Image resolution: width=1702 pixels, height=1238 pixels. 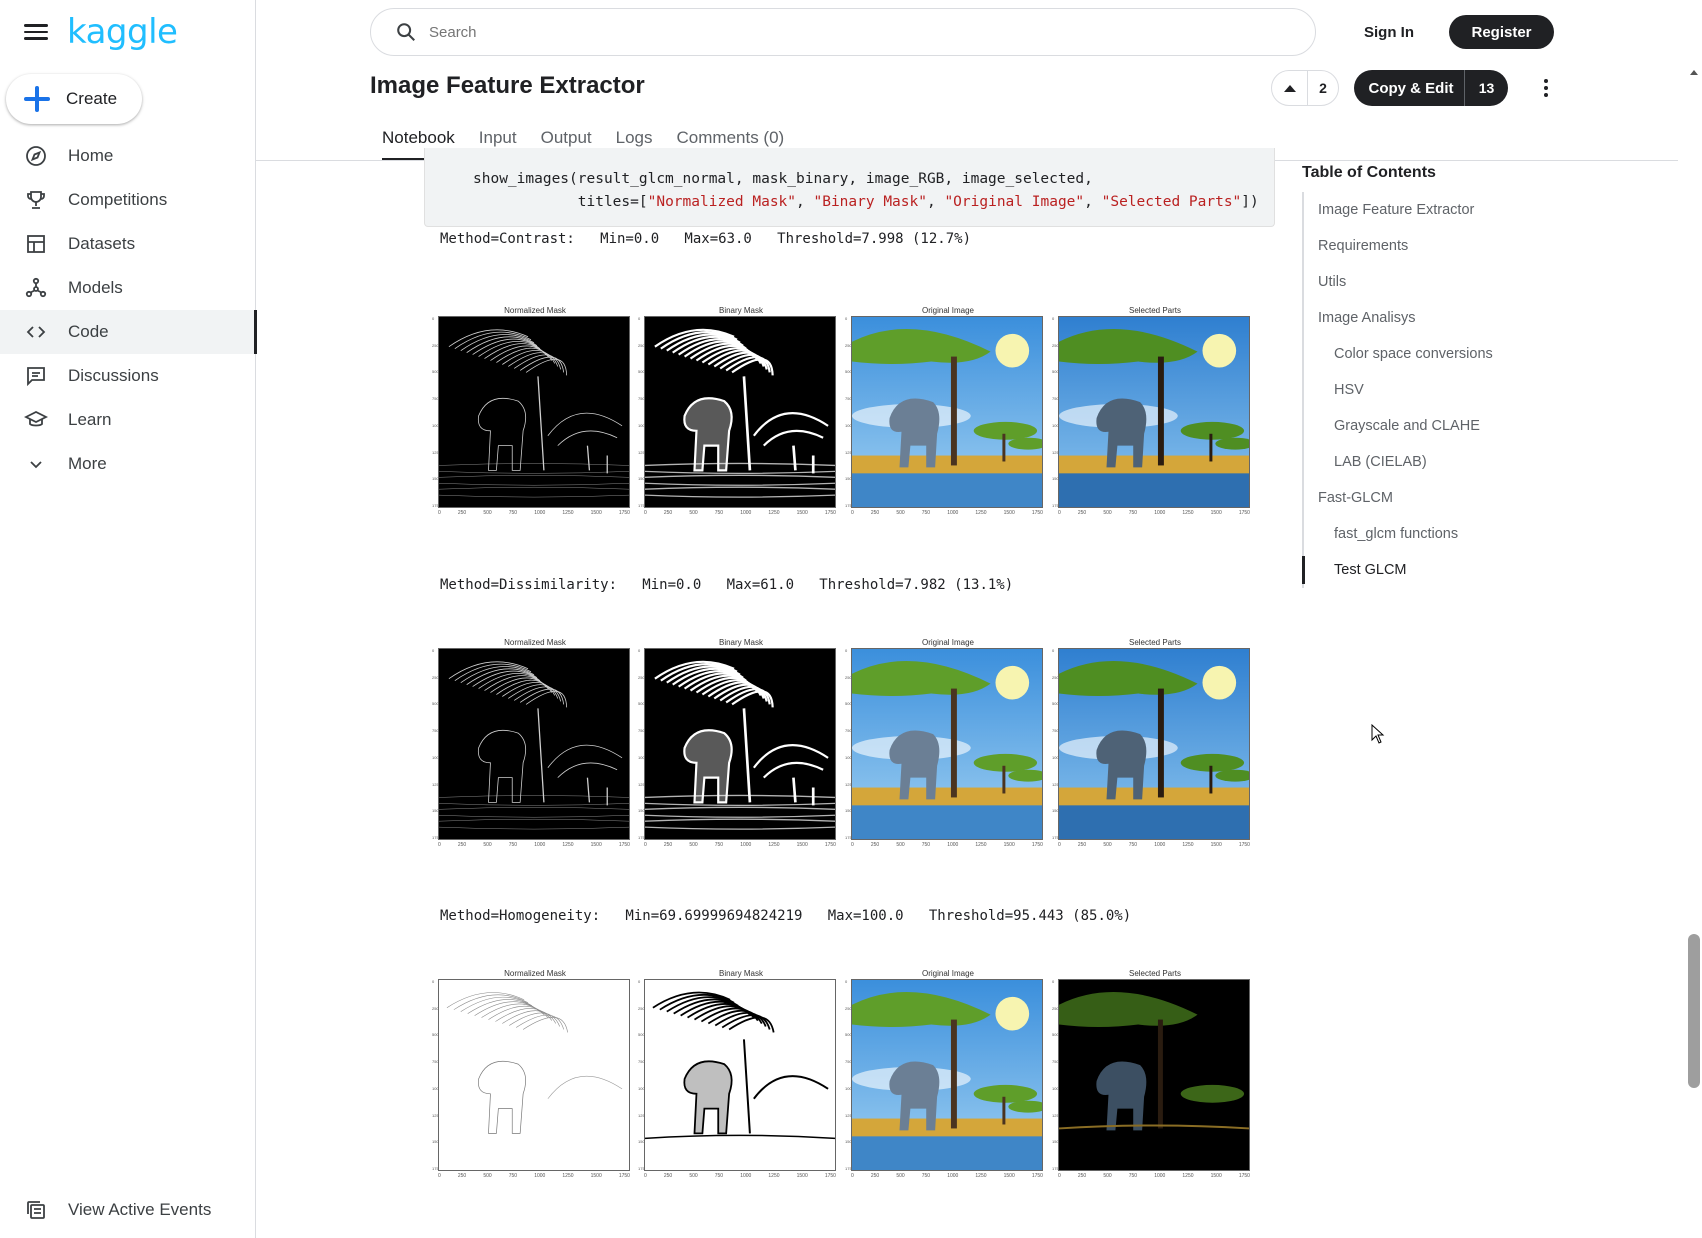 I want to click on toc-item: Requirements, so click(x=1453, y=246).